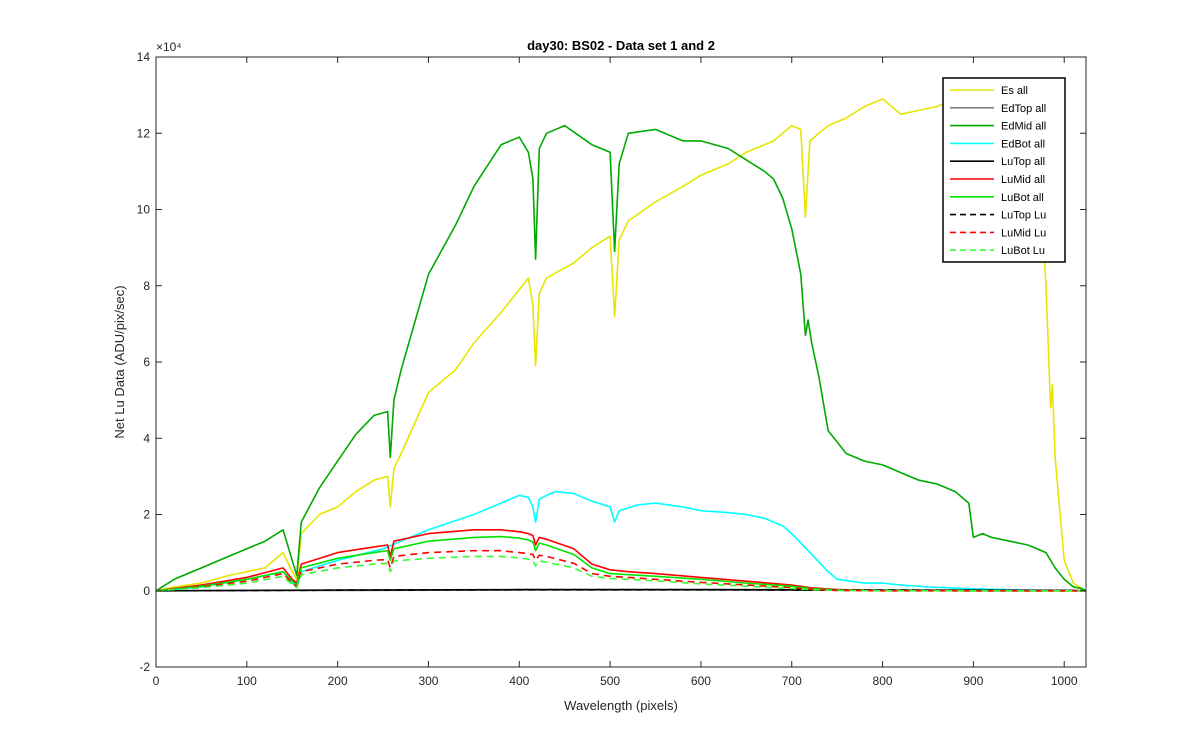 The width and height of the screenshot is (1200, 750). I want to click on legend-entry-label: LuTop all, so click(1023, 162).